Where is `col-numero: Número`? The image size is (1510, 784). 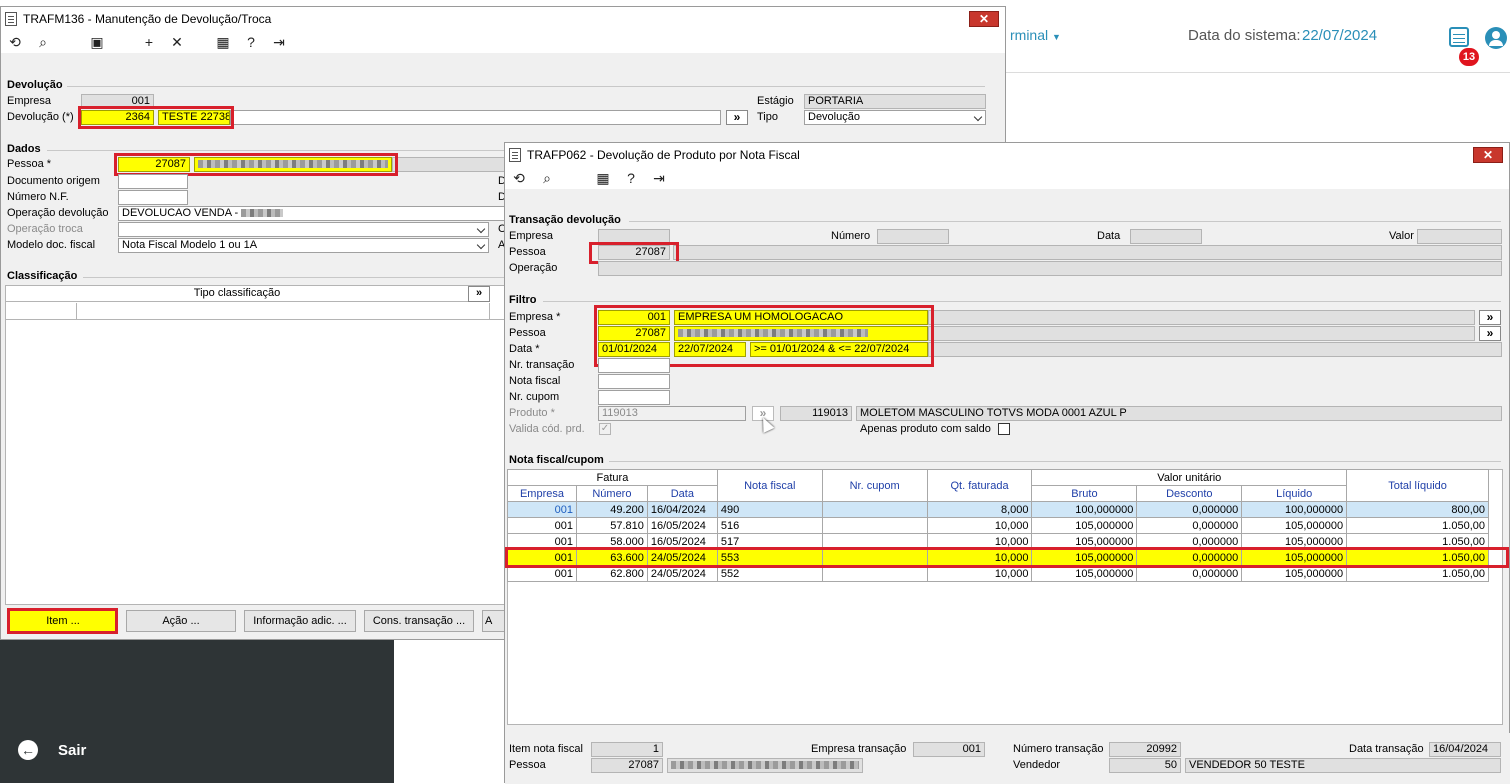 col-numero: Número is located at coordinates (611, 493).